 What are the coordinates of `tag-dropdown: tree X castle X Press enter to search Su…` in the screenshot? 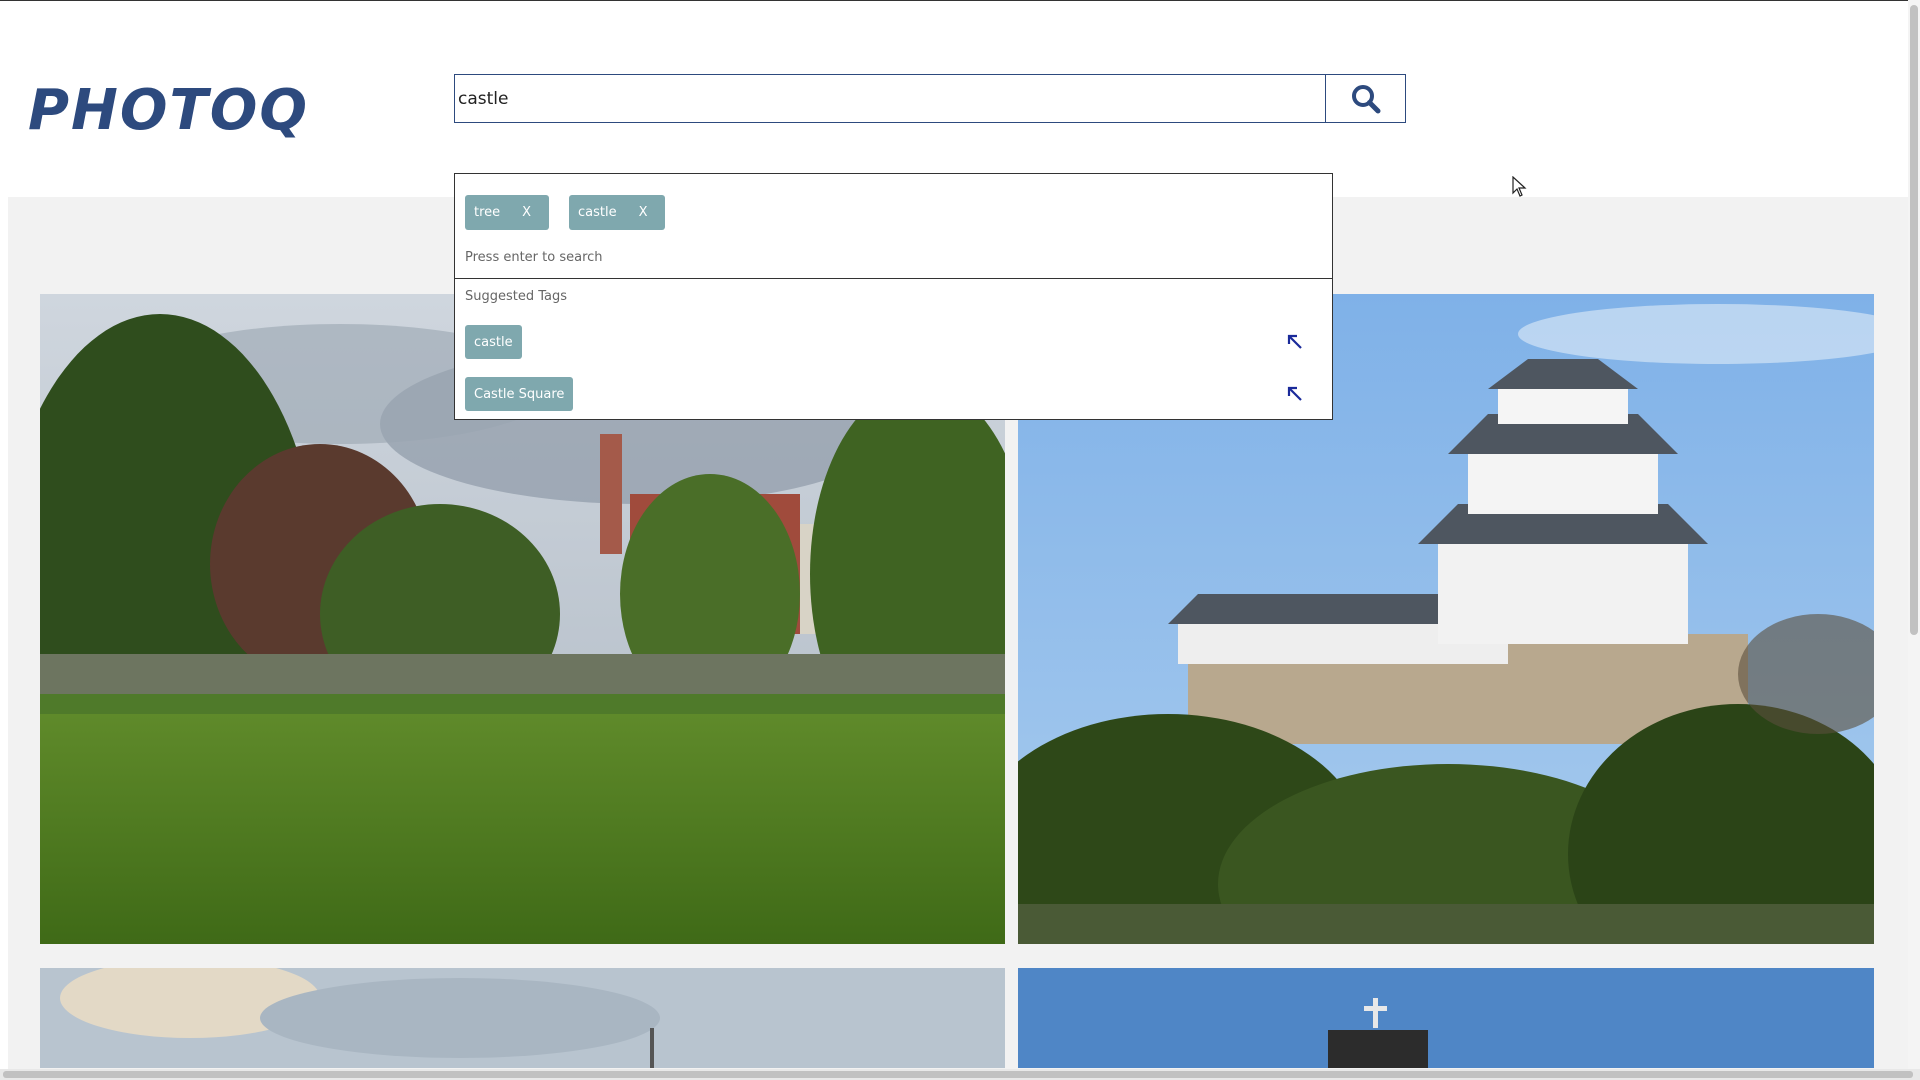 It's located at (893, 296).